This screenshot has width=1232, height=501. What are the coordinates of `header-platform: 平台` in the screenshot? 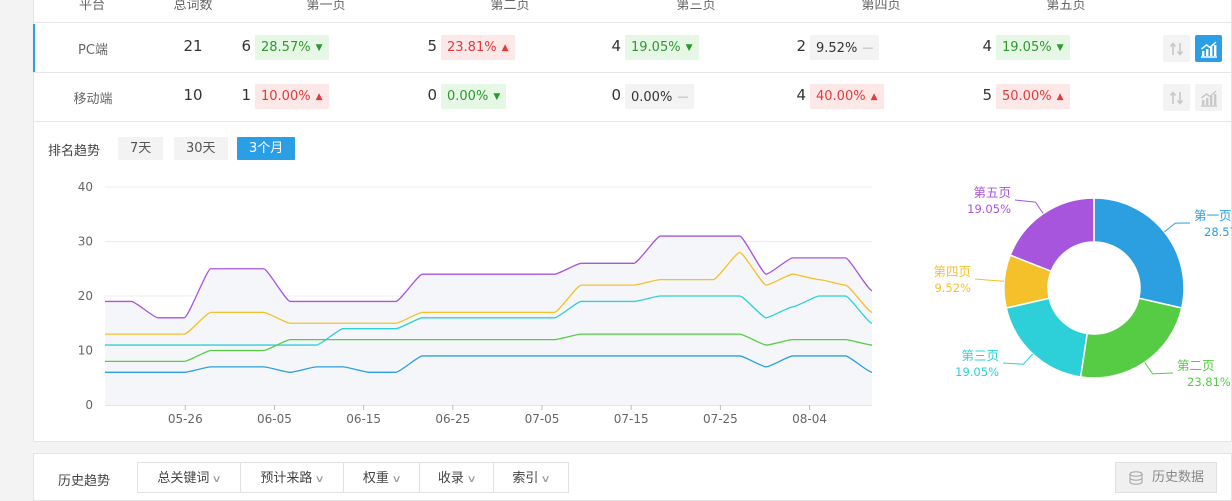 It's located at (92, 6).